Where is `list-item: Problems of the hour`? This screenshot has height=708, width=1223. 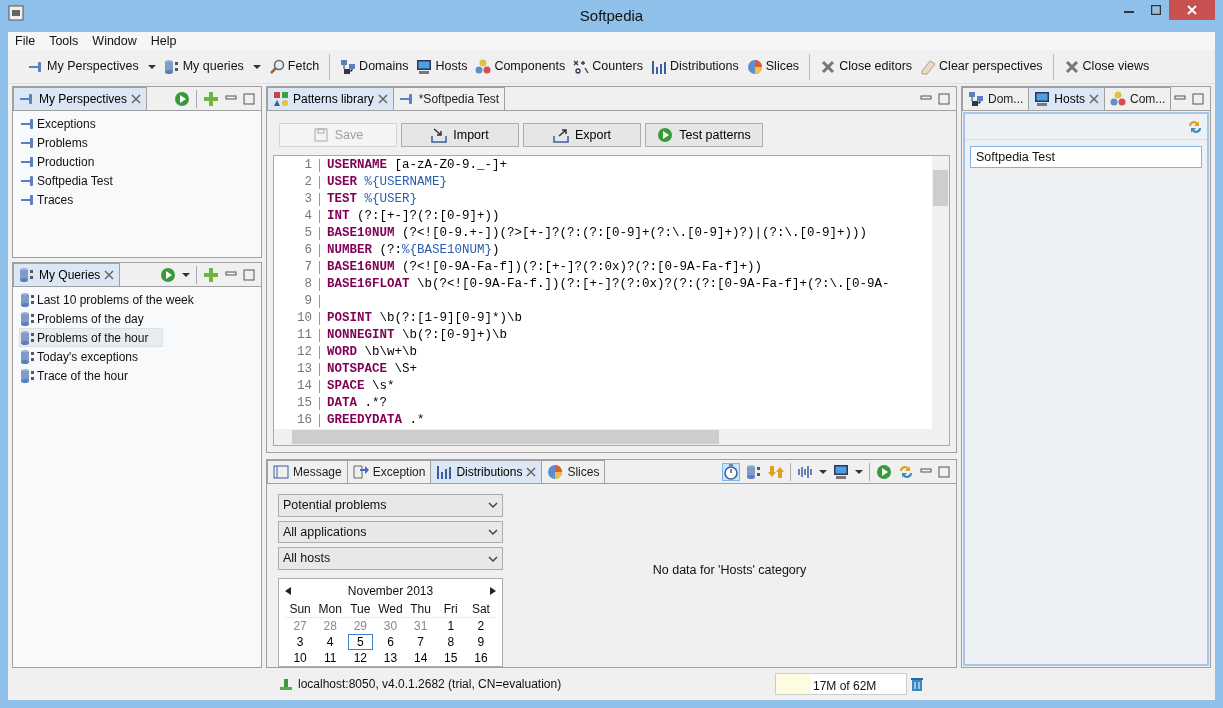 list-item: Problems of the hour is located at coordinates (91, 337).